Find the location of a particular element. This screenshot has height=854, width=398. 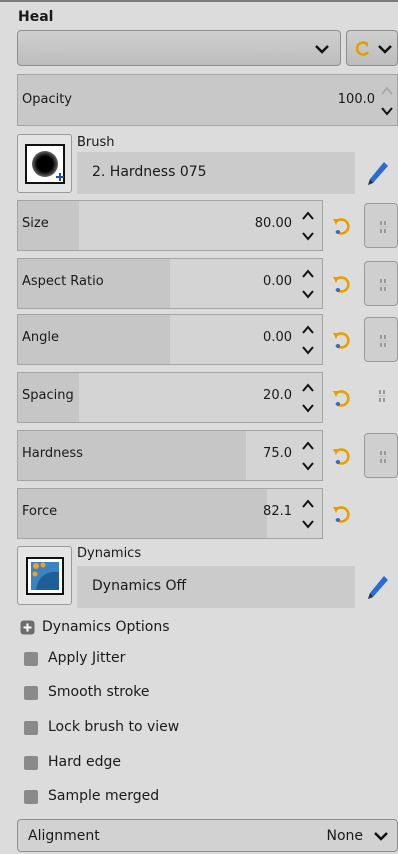

force-slider: Force 82.1 is located at coordinates (170, 513).